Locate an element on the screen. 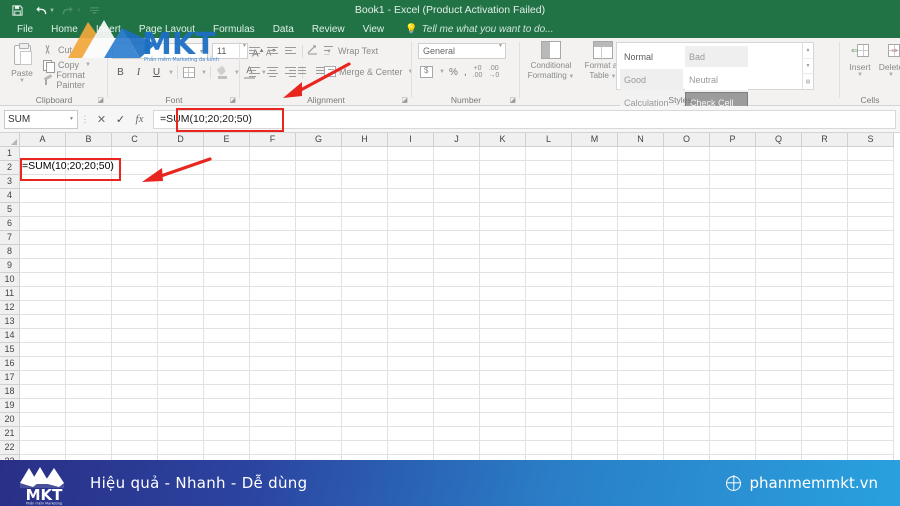 The width and height of the screenshot is (900, 506). cell-B3 is located at coordinates (89, 182).